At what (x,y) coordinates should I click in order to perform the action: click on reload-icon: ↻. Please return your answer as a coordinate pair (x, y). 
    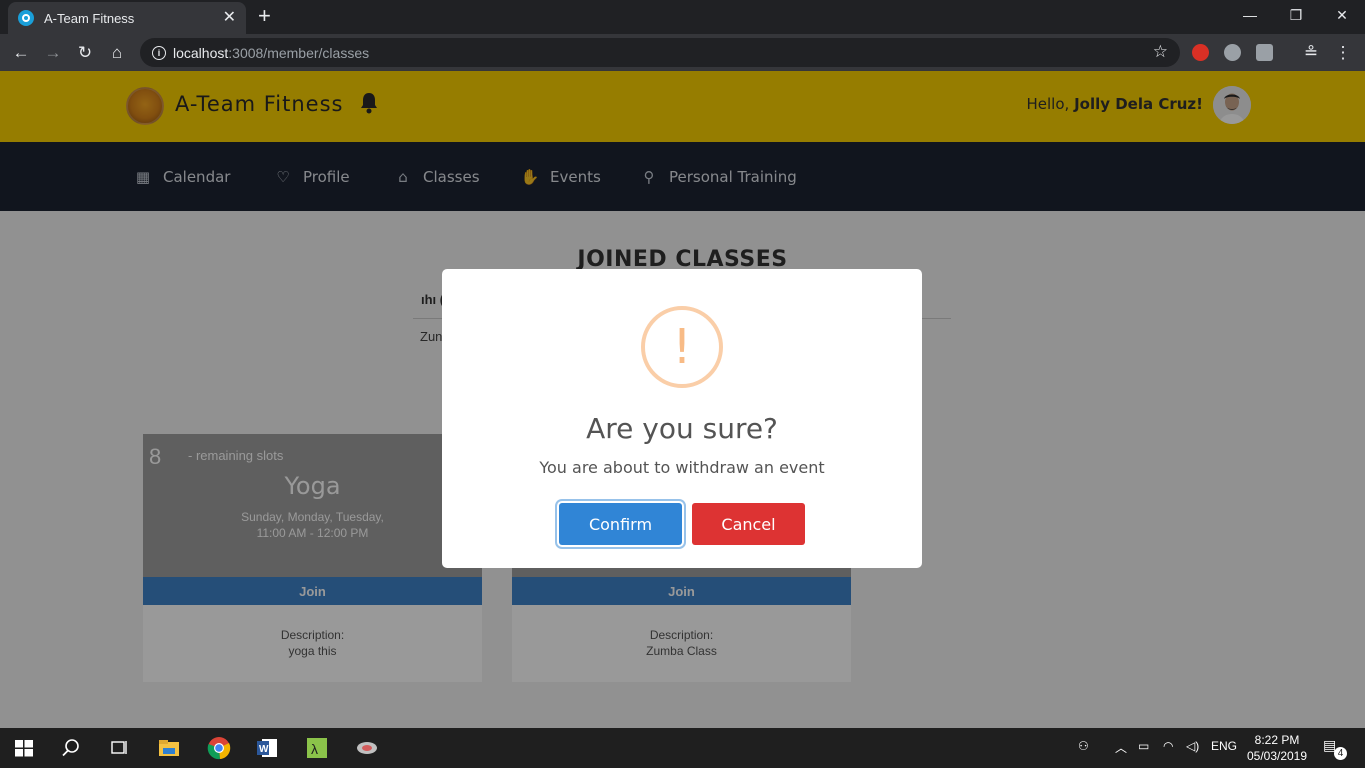
    Looking at the image, I should click on (85, 53).